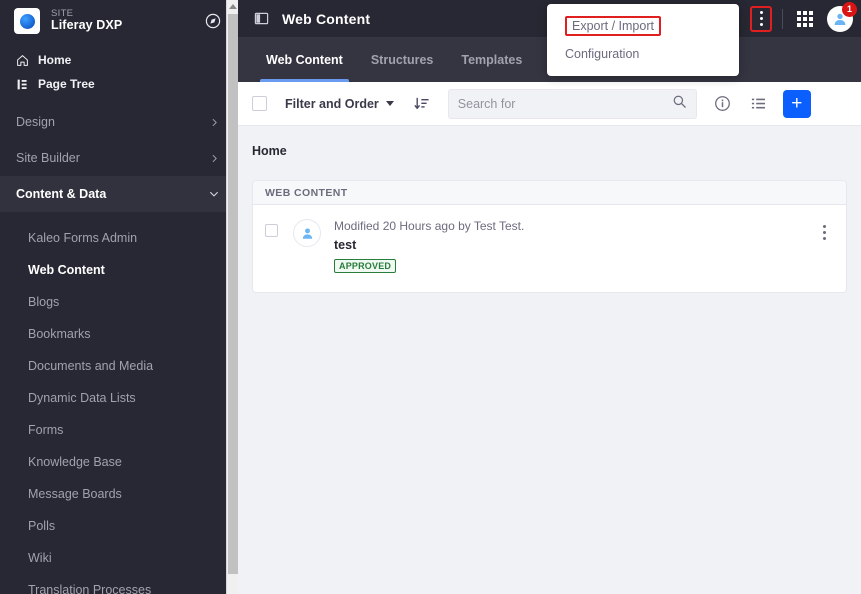 This screenshot has height=594, width=861. What do you see at coordinates (66, 84) in the screenshot?
I see `sidebar-item-page-tree-label: Page Tree` at bounding box center [66, 84].